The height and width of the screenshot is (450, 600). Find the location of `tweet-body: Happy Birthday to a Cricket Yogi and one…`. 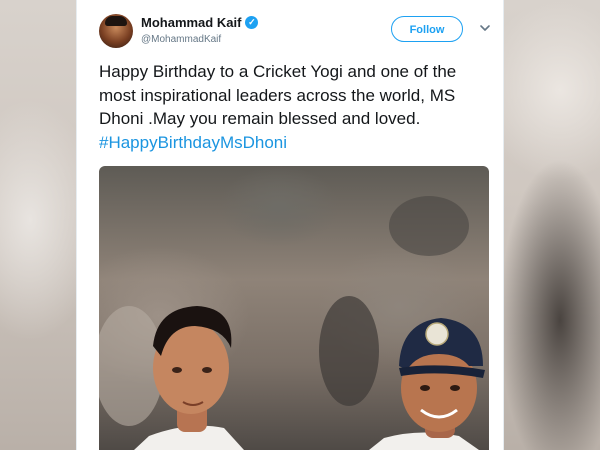

tweet-body: Happy Birthday to a Cricket Yogi and one… is located at coordinates (278, 95).